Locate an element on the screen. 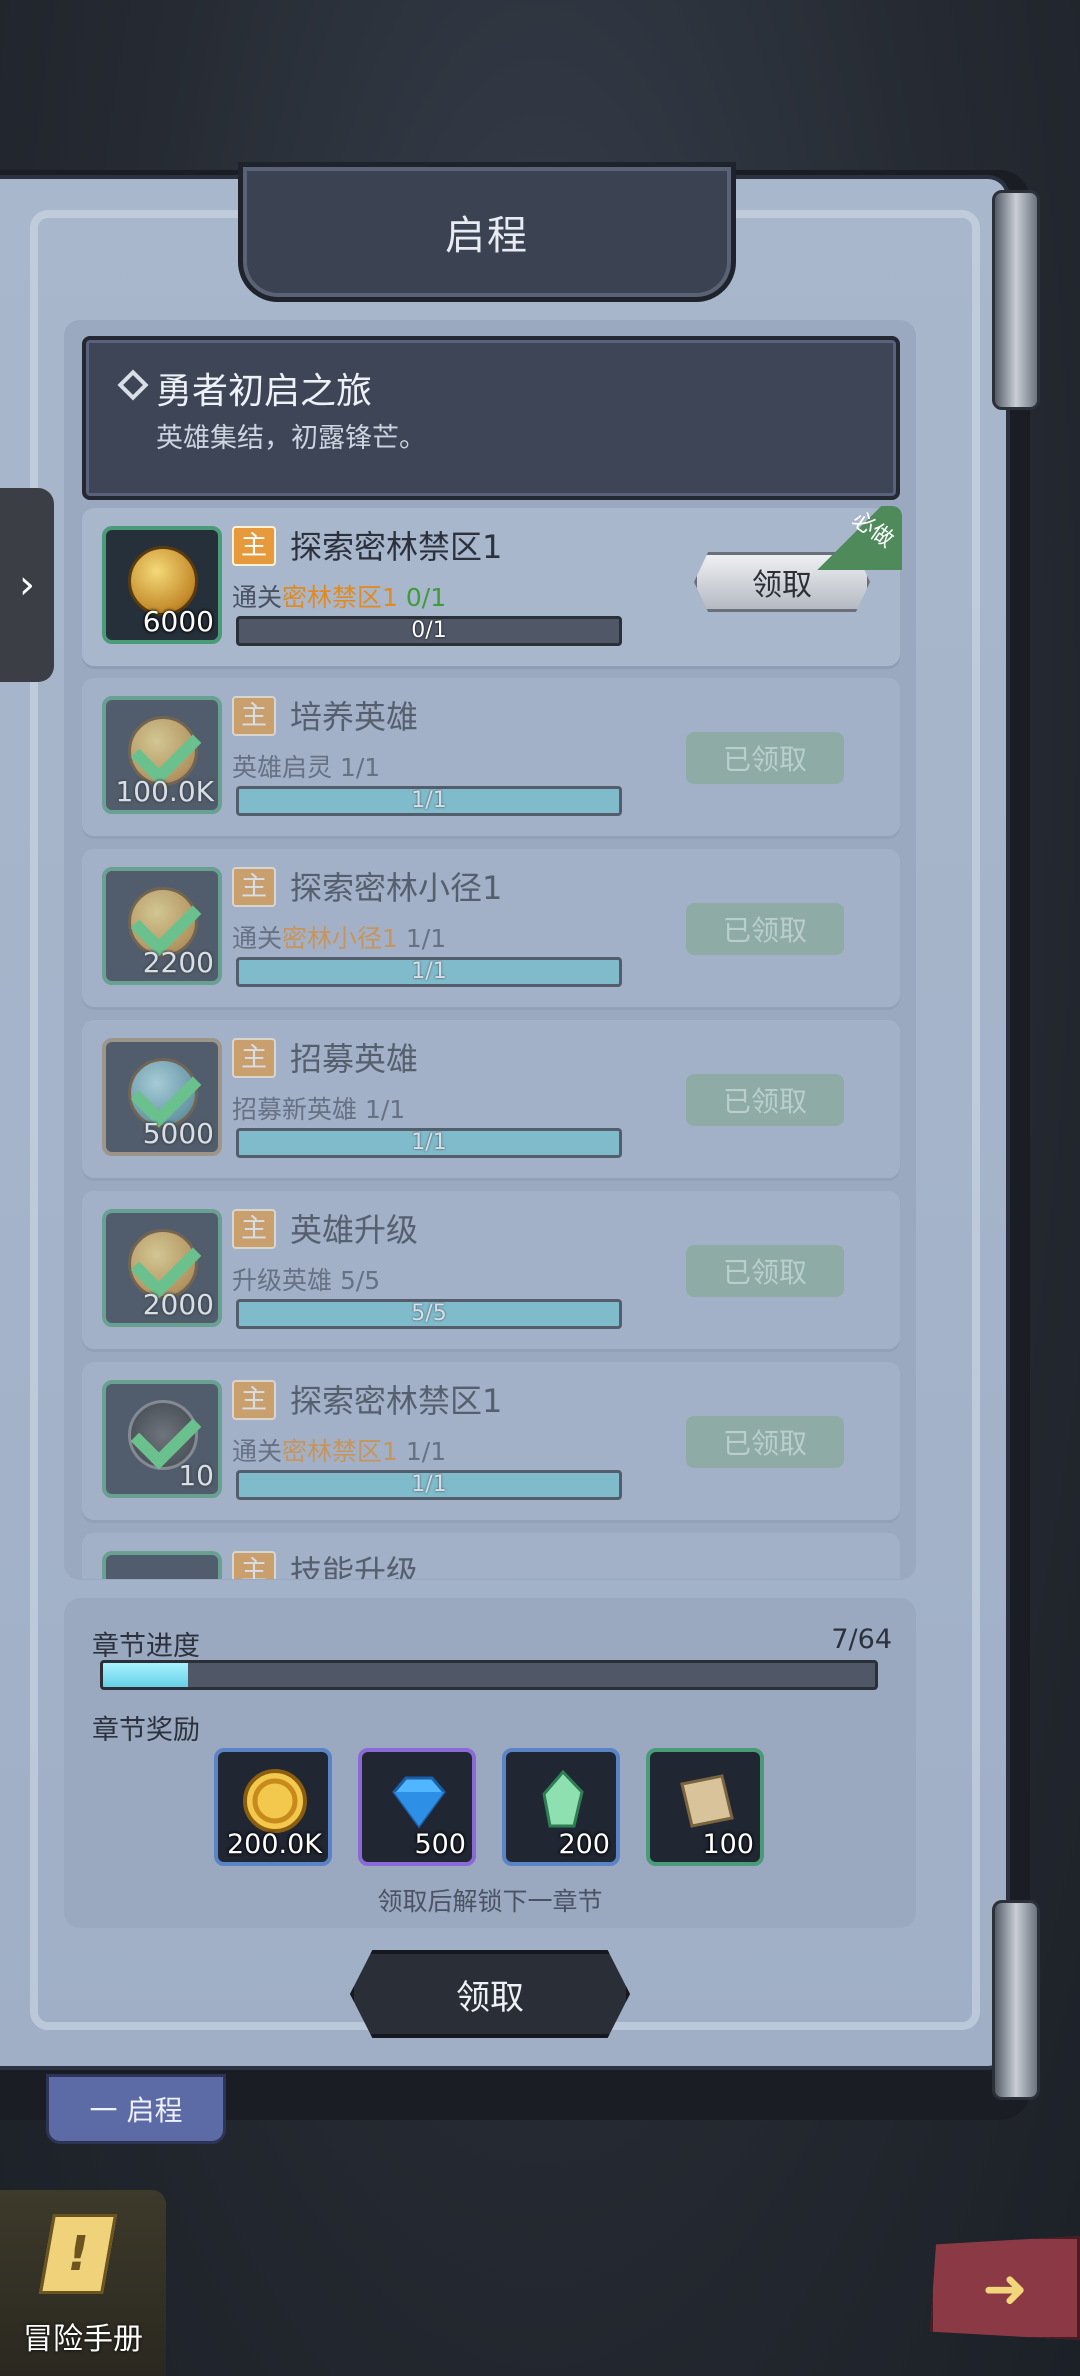 The image size is (1080, 2376). task-progress-text: 0/1 is located at coordinates (429, 630).